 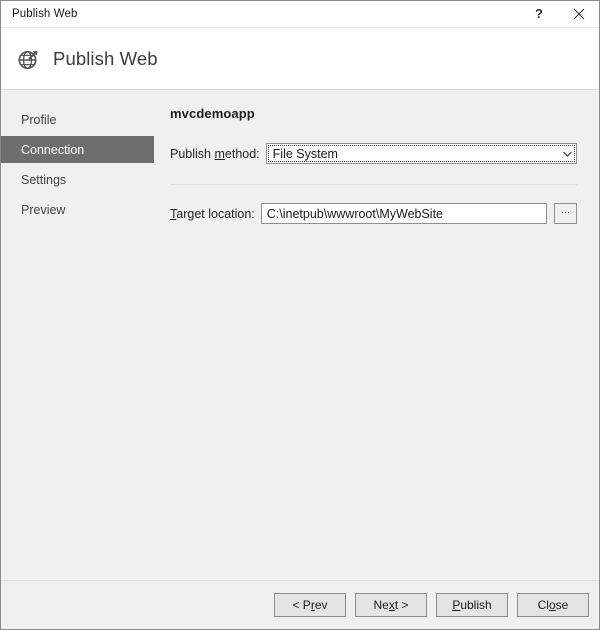 I want to click on window-controls: ?, so click(x=559, y=14).